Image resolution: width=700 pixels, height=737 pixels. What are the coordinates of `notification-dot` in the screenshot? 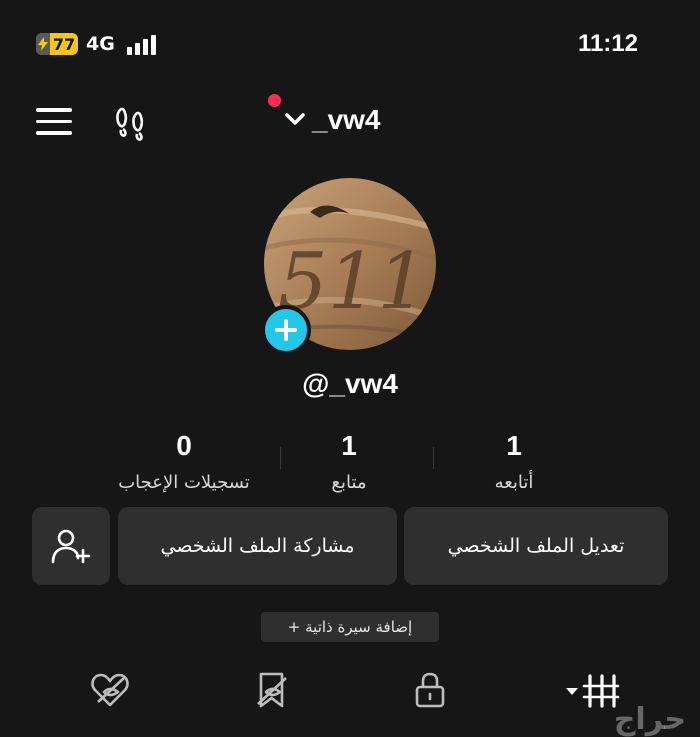 It's located at (274, 100).